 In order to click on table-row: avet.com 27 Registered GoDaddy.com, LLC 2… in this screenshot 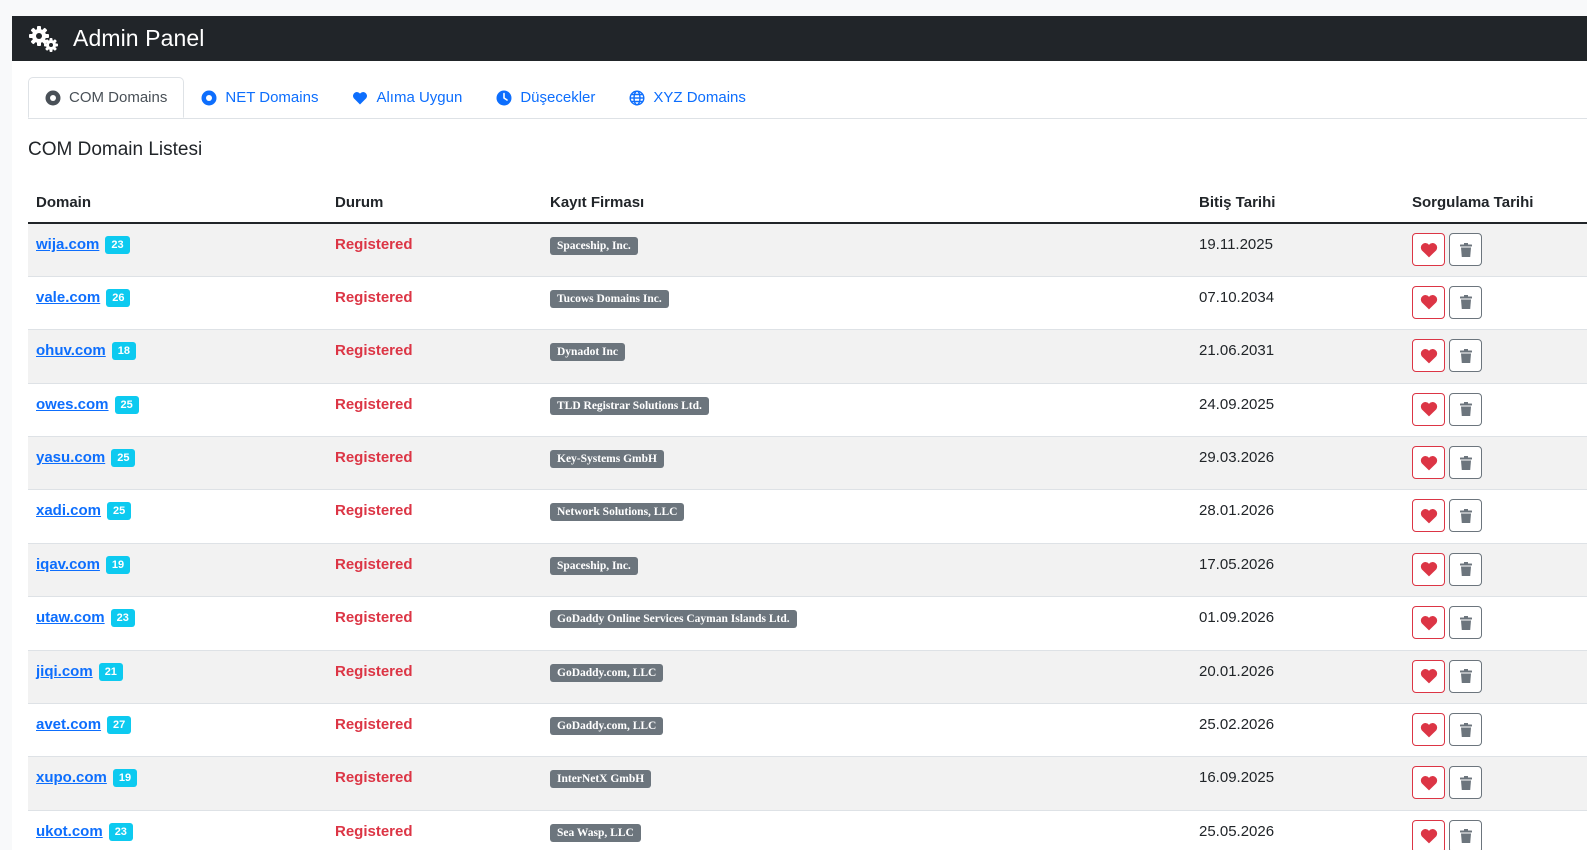, I will do `click(807, 730)`.